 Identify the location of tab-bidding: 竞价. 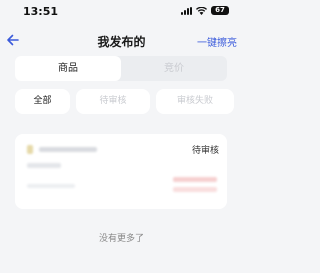
(174, 68).